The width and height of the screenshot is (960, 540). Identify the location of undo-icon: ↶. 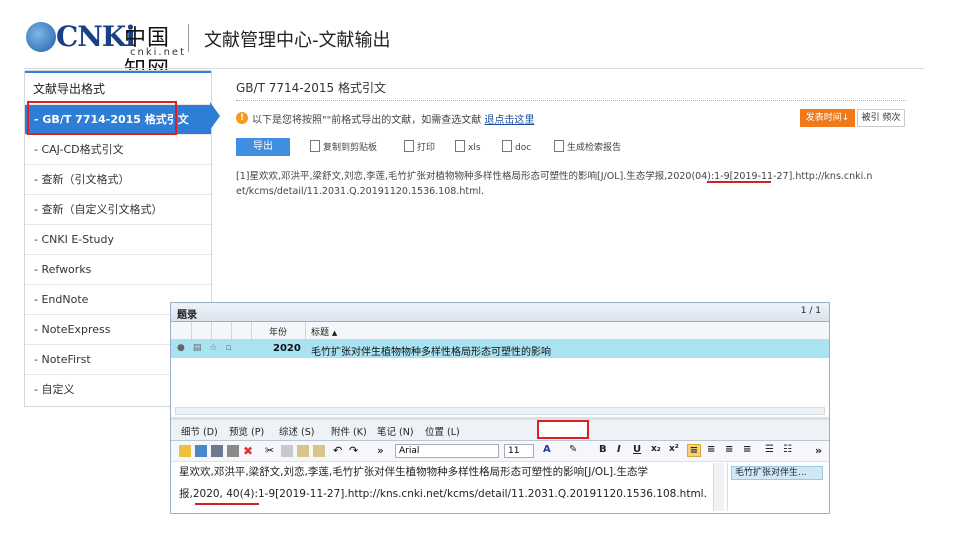
(339, 451).